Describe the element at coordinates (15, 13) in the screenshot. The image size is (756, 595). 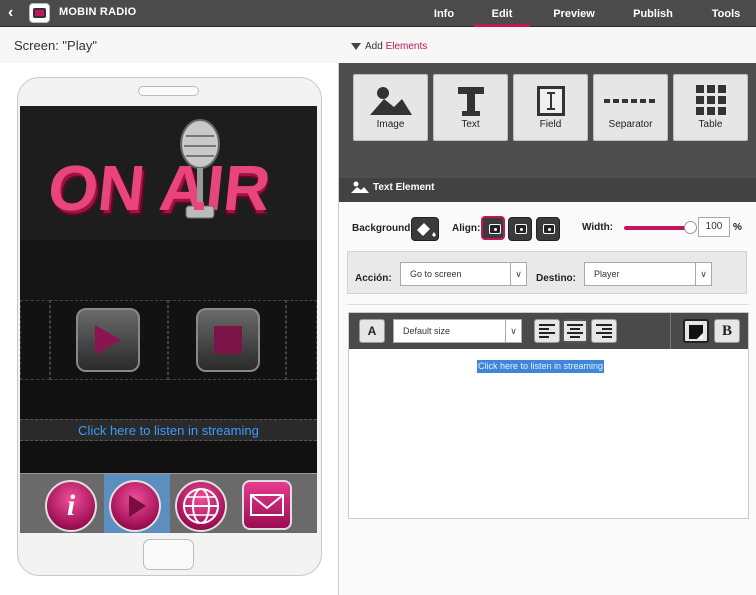
I see `back-arrow-icon: ‹` at that location.